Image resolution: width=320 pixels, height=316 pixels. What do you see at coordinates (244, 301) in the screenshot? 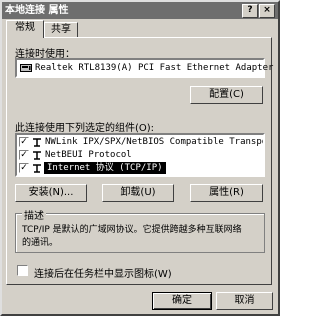
I see `cancel-button: 取消` at bounding box center [244, 301].